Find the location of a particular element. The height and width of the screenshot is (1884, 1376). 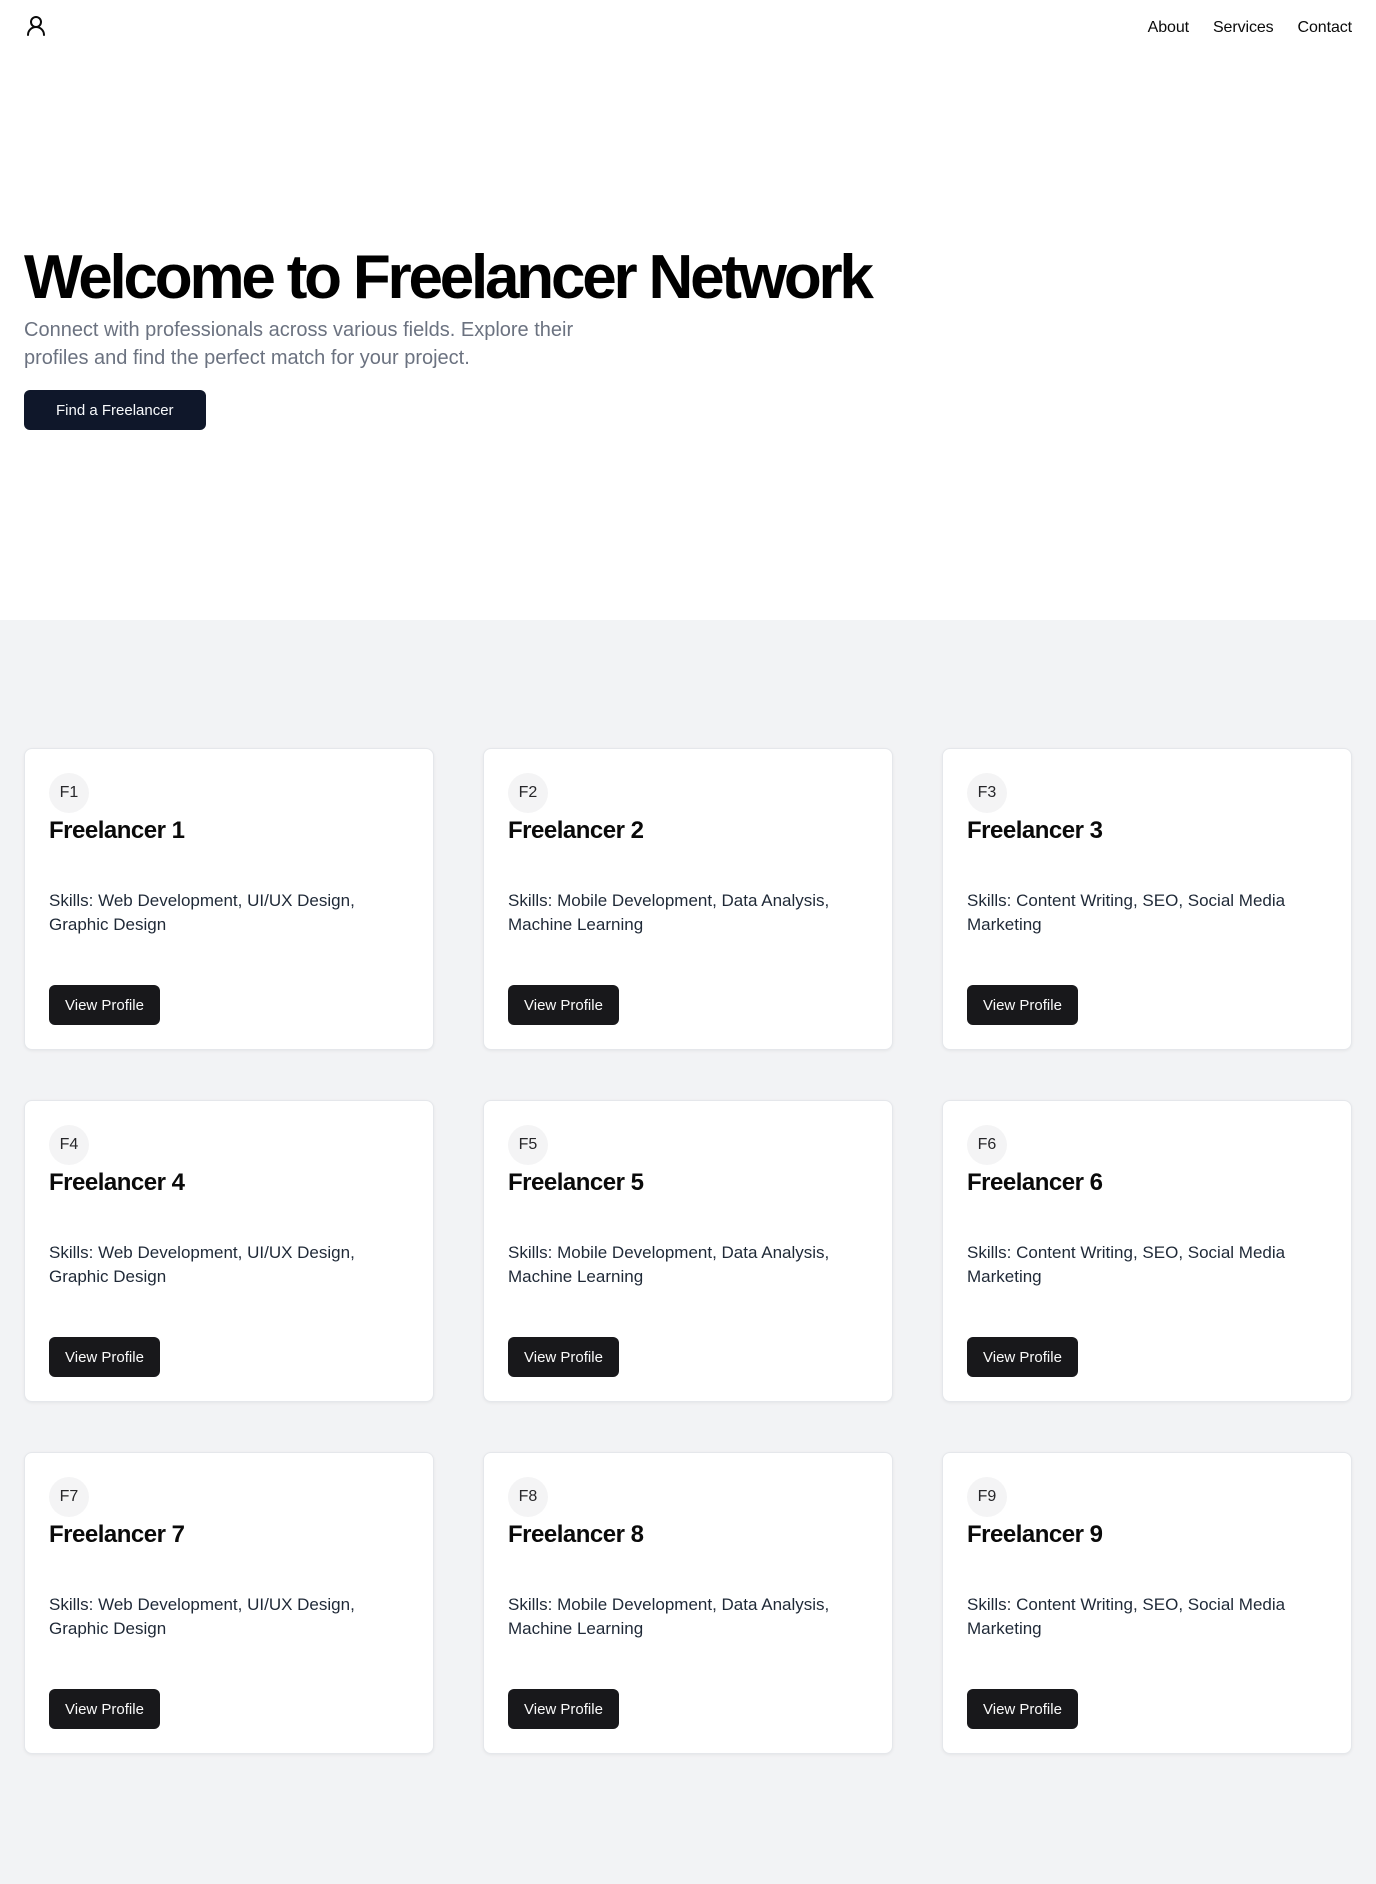

freelancer-name: Freelancer 8 is located at coordinates (576, 1534).